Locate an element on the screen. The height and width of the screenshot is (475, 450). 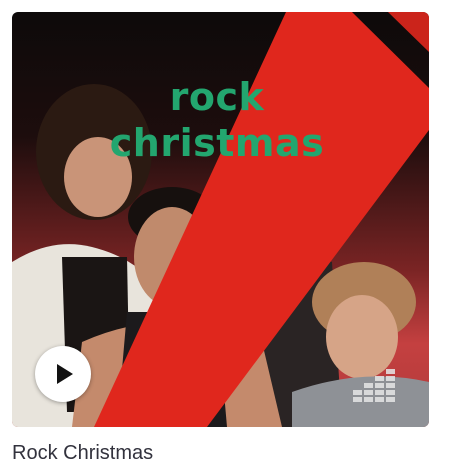
play-icon is located at coordinates (65, 374).